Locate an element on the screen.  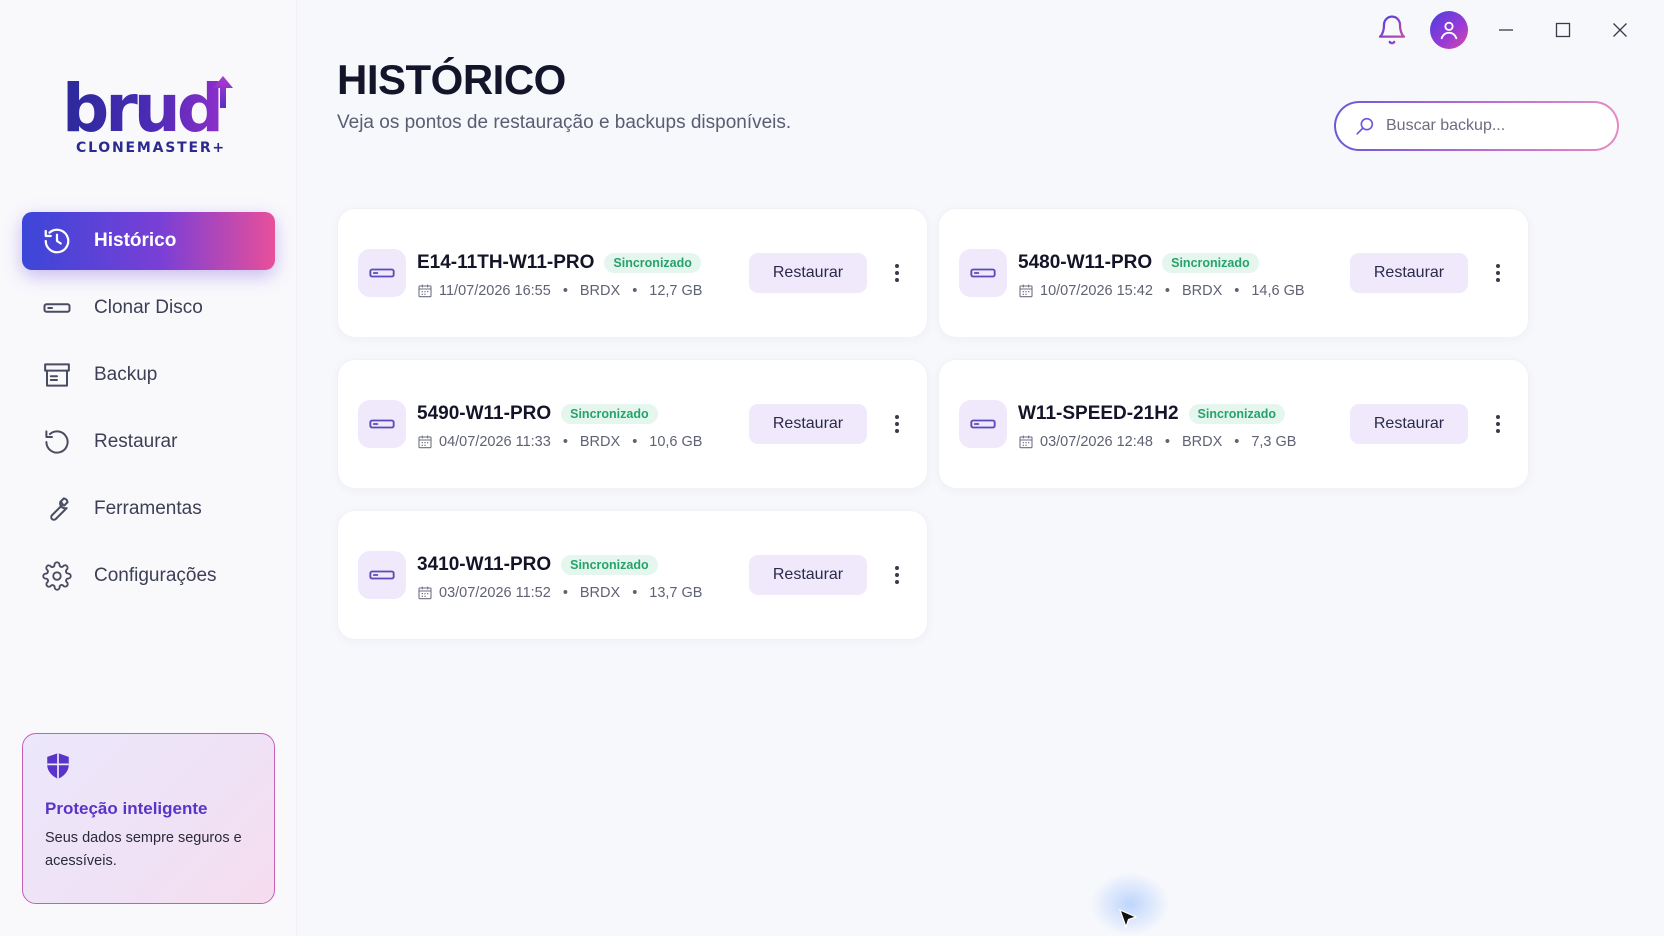
backup-name: 5480-W11-PRO is located at coordinates (1085, 262).